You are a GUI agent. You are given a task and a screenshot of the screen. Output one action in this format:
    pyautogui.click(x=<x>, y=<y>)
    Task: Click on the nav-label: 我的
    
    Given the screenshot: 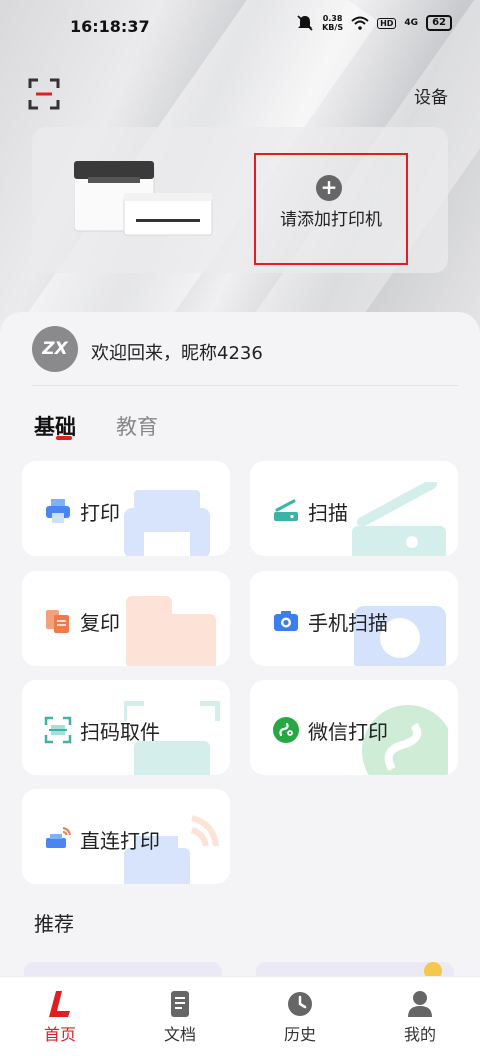 What is the action you would take?
    pyautogui.click(x=419, y=1034)
    